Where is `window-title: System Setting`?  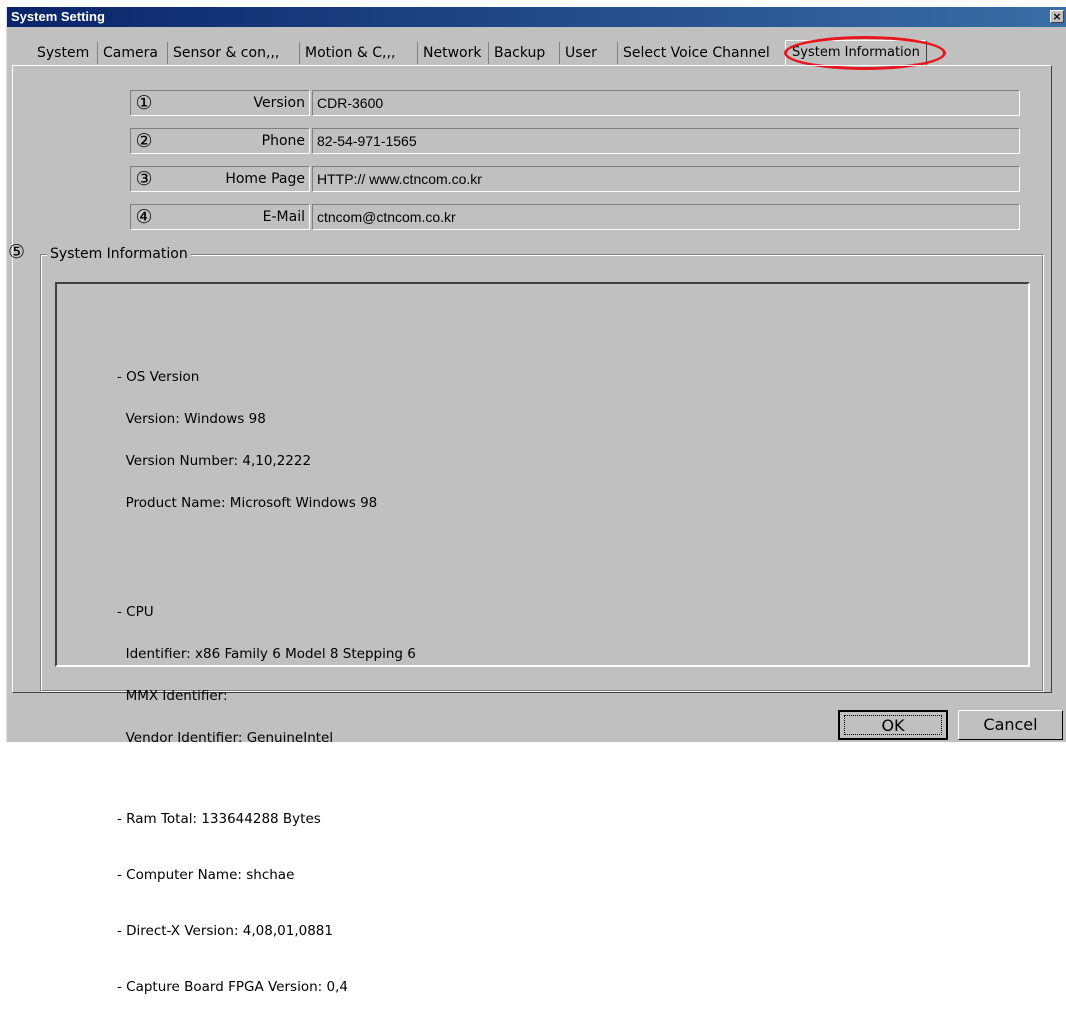
window-title: System Setting is located at coordinates (58, 16).